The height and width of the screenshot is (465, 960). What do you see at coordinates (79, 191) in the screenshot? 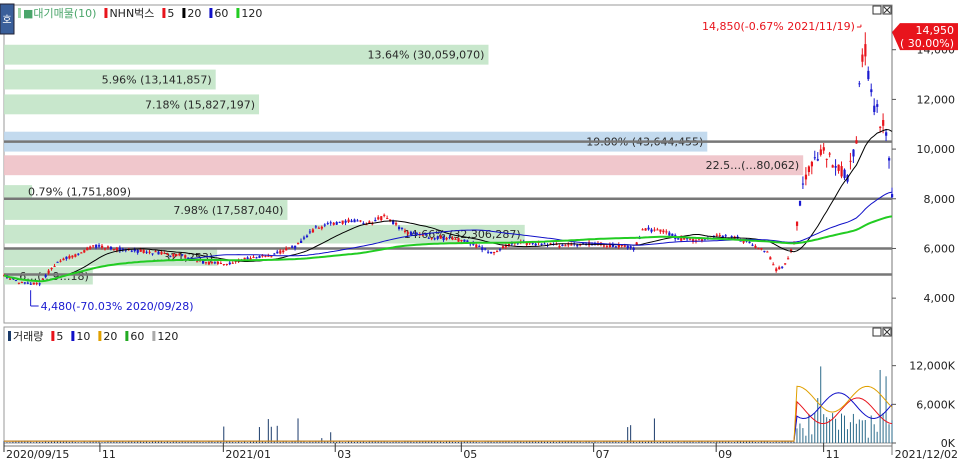
I see `volume-profile-label-5: 0.79% (1,751,809)` at bounding box center [79, 191].